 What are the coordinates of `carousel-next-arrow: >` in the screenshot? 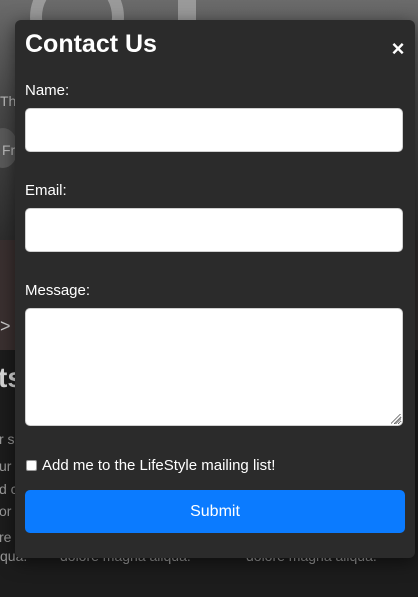 It's located at (5, 326).